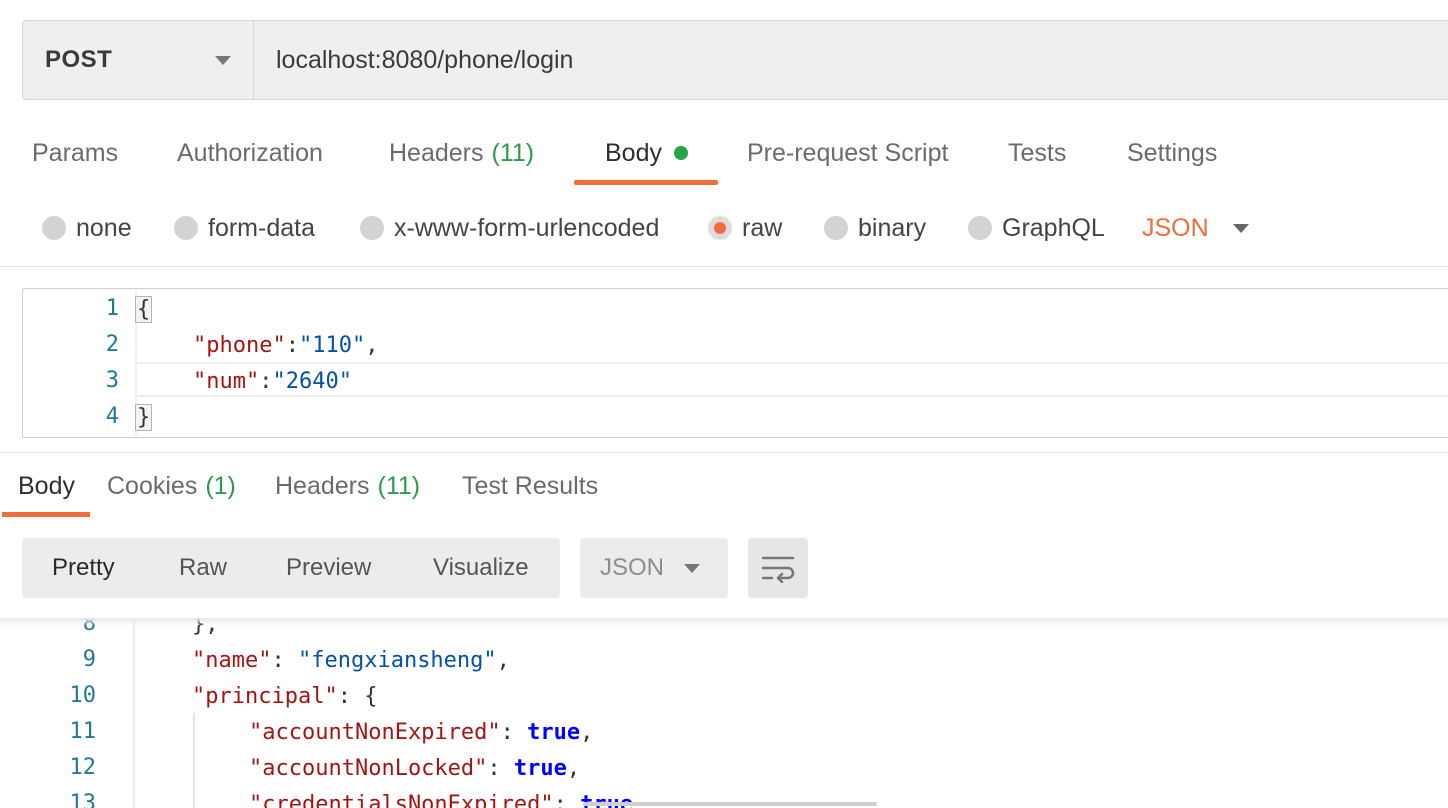 The image size is (1448, 808). I want to click on code-line: "num": "2640", so click(272, 381).